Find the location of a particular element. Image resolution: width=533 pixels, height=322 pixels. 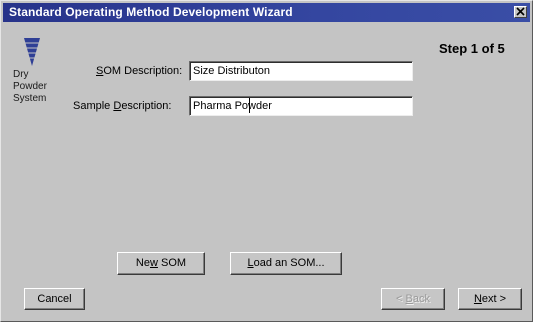

close-button is located at coordinates (520, 12).